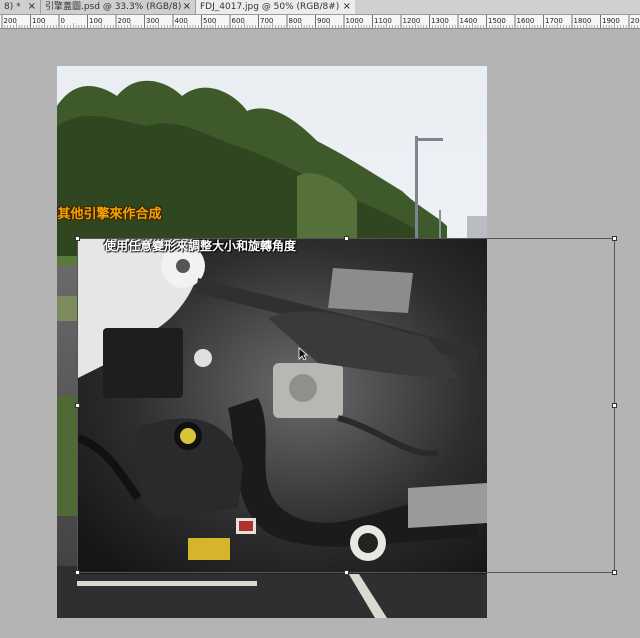  I want to click on ruler-label: 1700, so click(554, 21).